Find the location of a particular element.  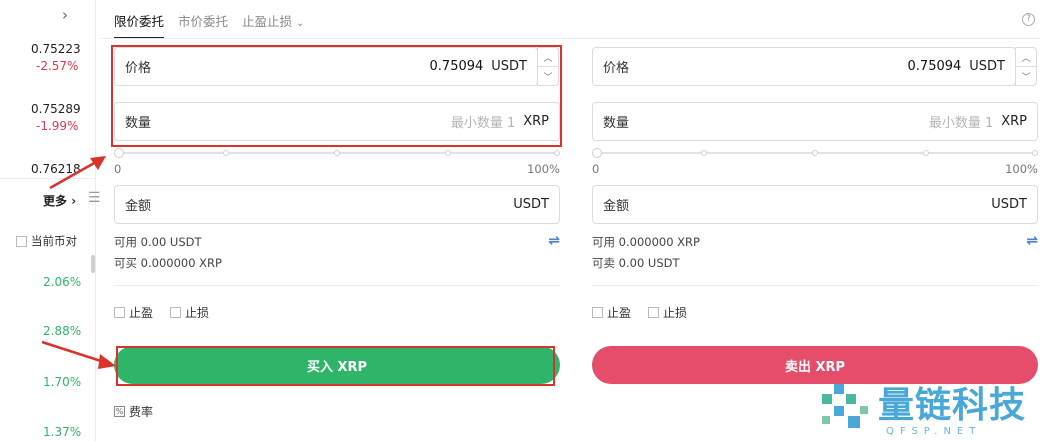

fee-label: 费率 is located at coordinates (141, 412).